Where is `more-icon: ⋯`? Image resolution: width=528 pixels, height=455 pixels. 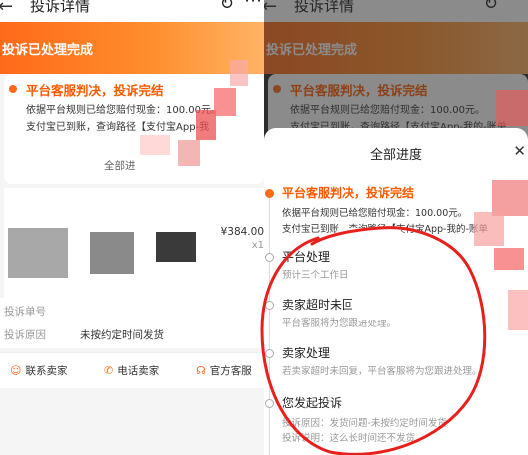 more-icon: ⋯ is located at coordinates (253, 5).